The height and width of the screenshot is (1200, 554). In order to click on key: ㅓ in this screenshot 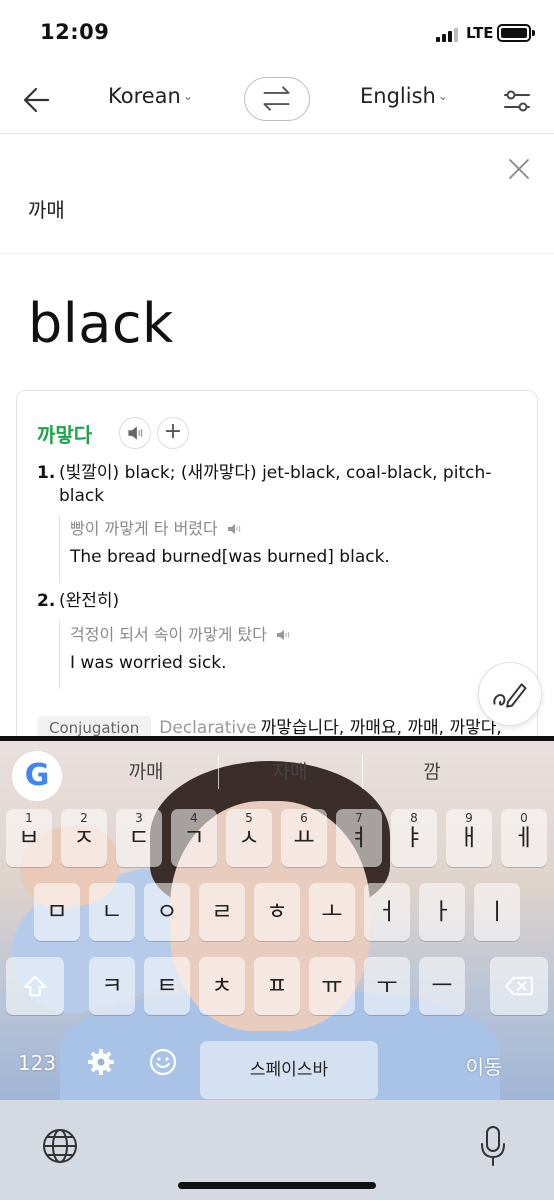, I will do `click(387, 912)`.